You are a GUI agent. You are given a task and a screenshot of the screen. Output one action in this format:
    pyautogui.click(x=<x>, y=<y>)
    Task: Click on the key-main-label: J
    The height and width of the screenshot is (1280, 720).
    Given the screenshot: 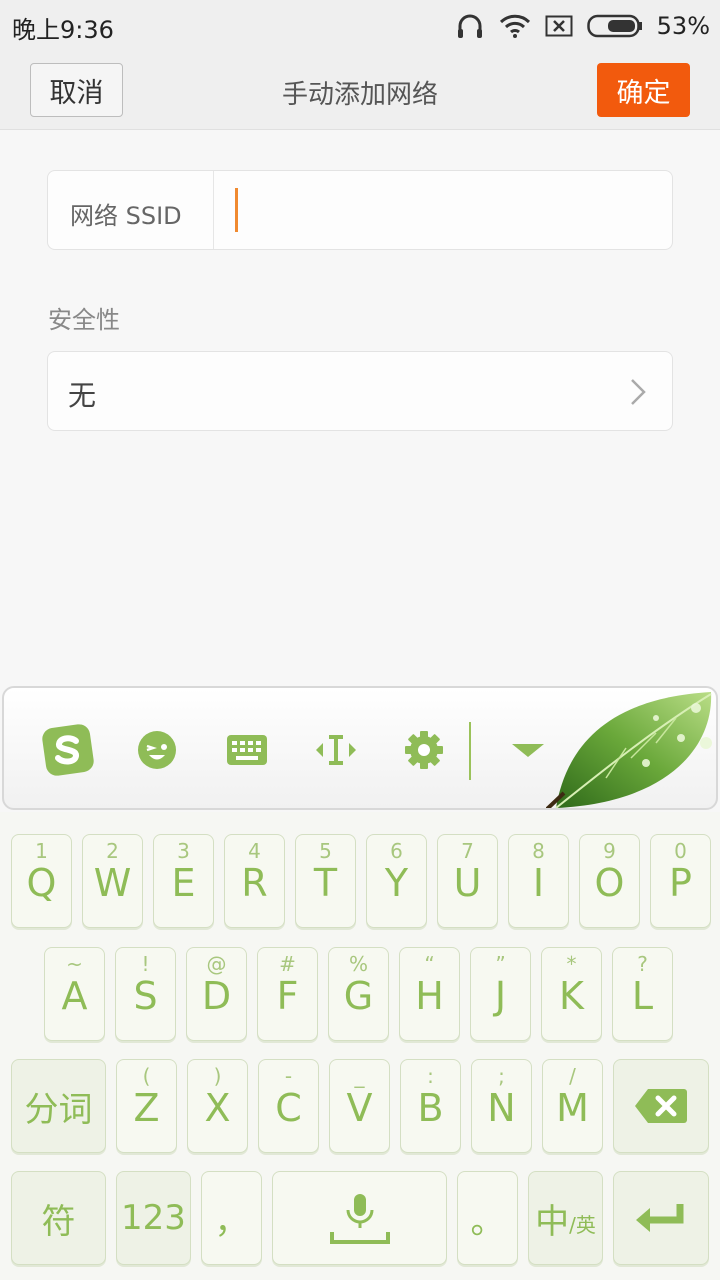 What is the action you would take?
    pyautogui.click(x=500, y=996)
    